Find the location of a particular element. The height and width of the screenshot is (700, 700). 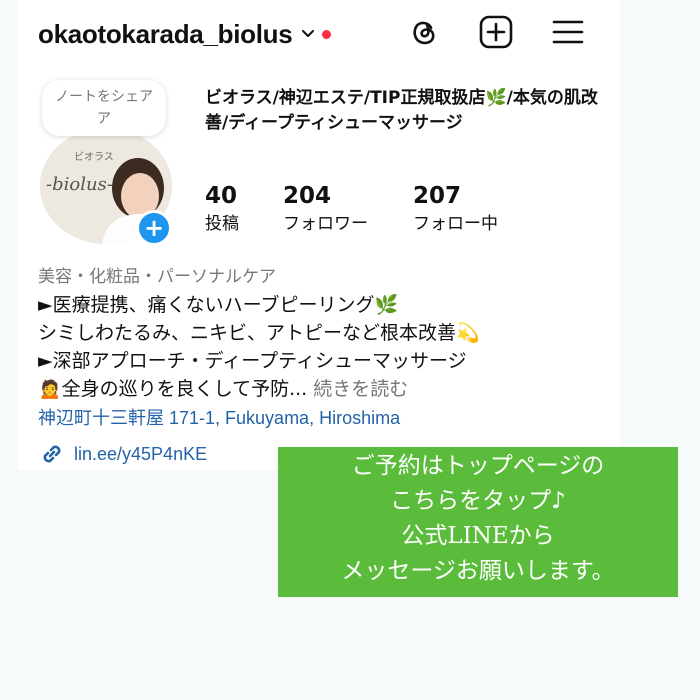

note-bubble: ノートをシェア ア is located at coordinates (104, 108).